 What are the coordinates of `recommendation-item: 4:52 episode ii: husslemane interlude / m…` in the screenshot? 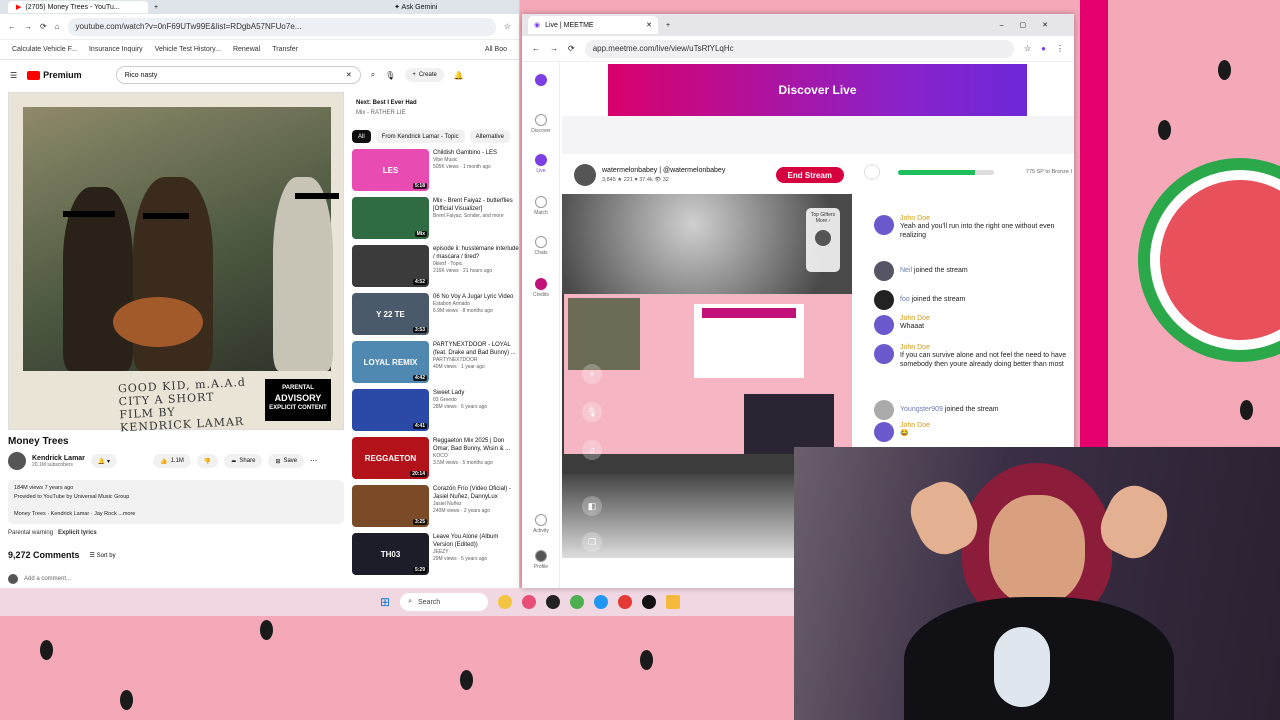 It's located at (435, 269).